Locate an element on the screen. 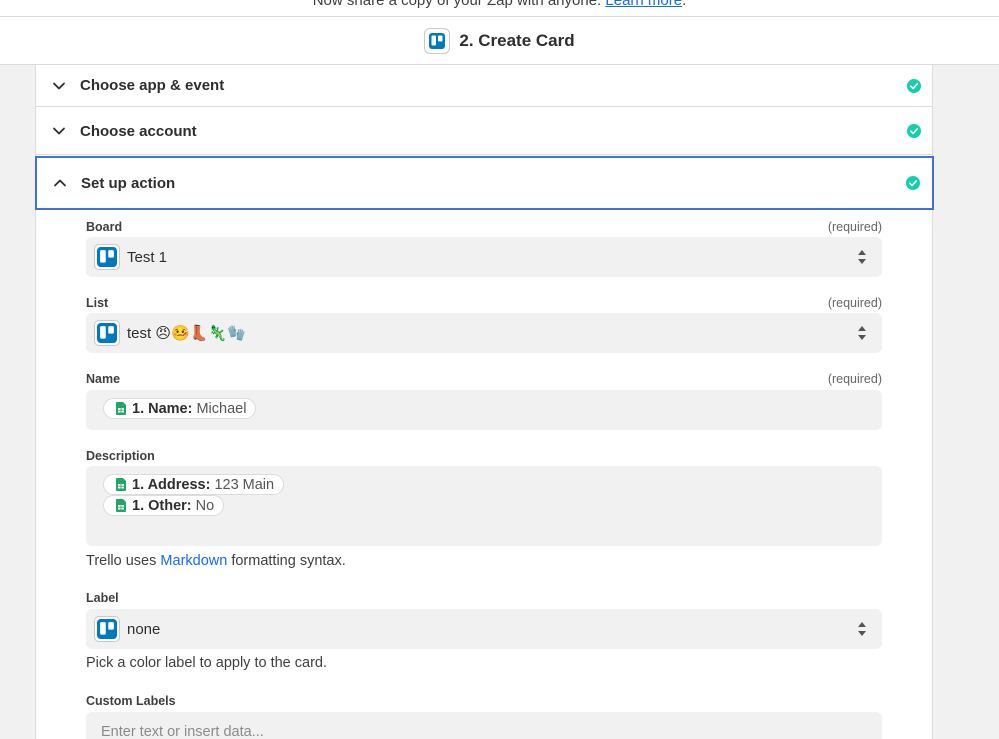 This screenshot has width=999, height=739. section-choose-app: Choose app & event is located at coordinates (484, 86).